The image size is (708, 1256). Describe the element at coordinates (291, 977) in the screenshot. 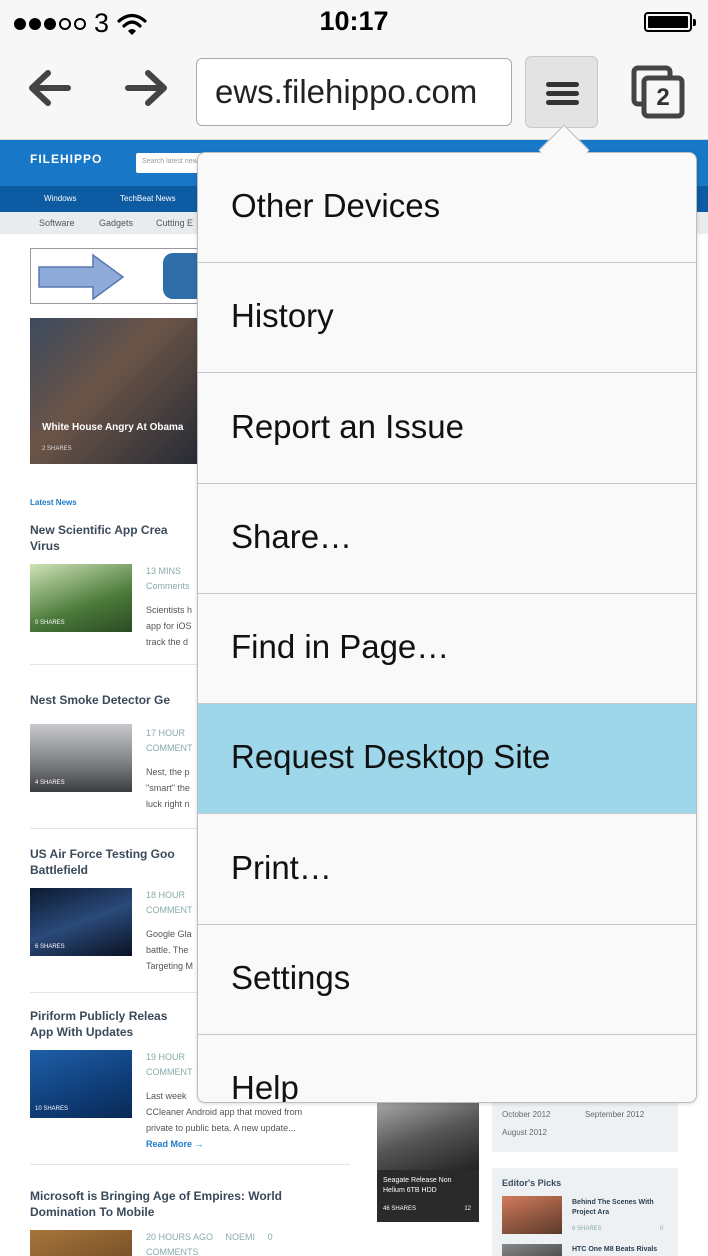

I see `menu-item-label: Settings` at that location.